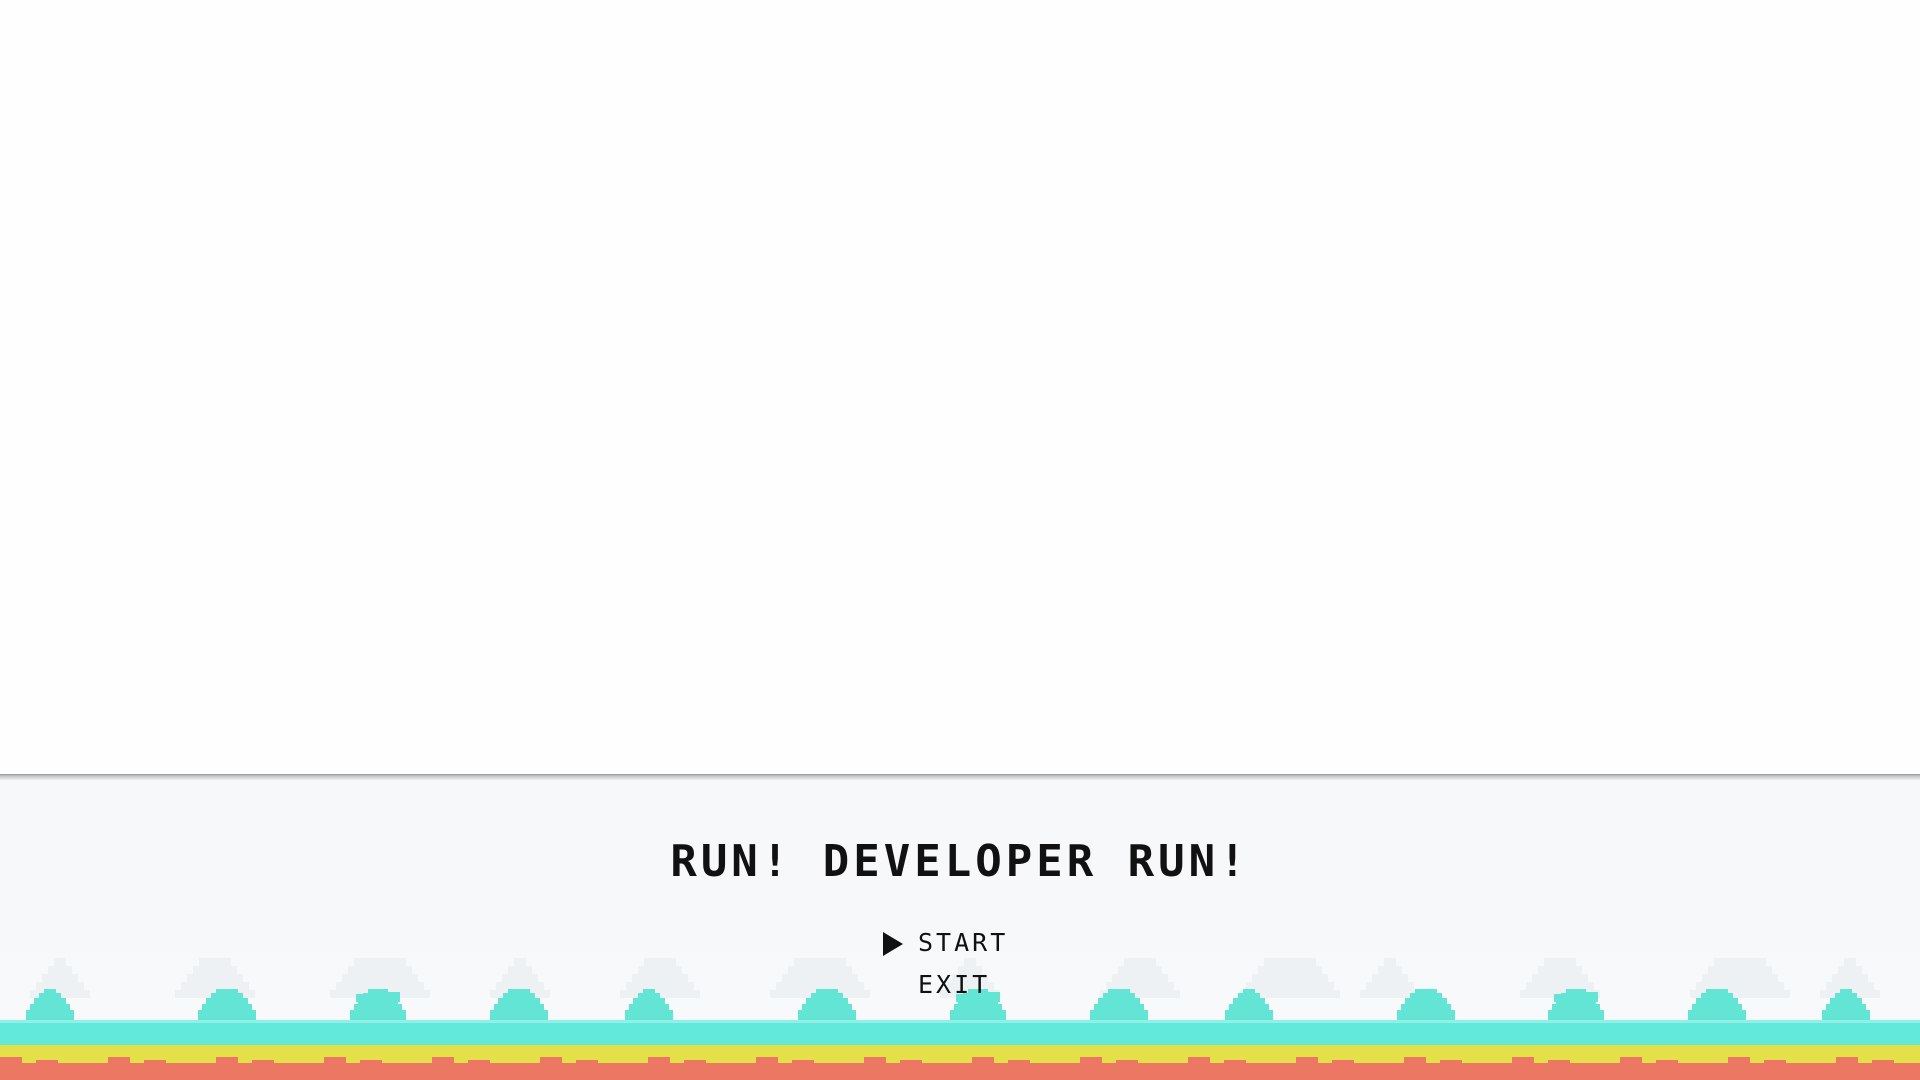 Image resolution: width=1920 pixels, height=1080 pixels. Describe the element at coordinates (960, 1021) in the screenshot. I see `ground-highlight` at that location.